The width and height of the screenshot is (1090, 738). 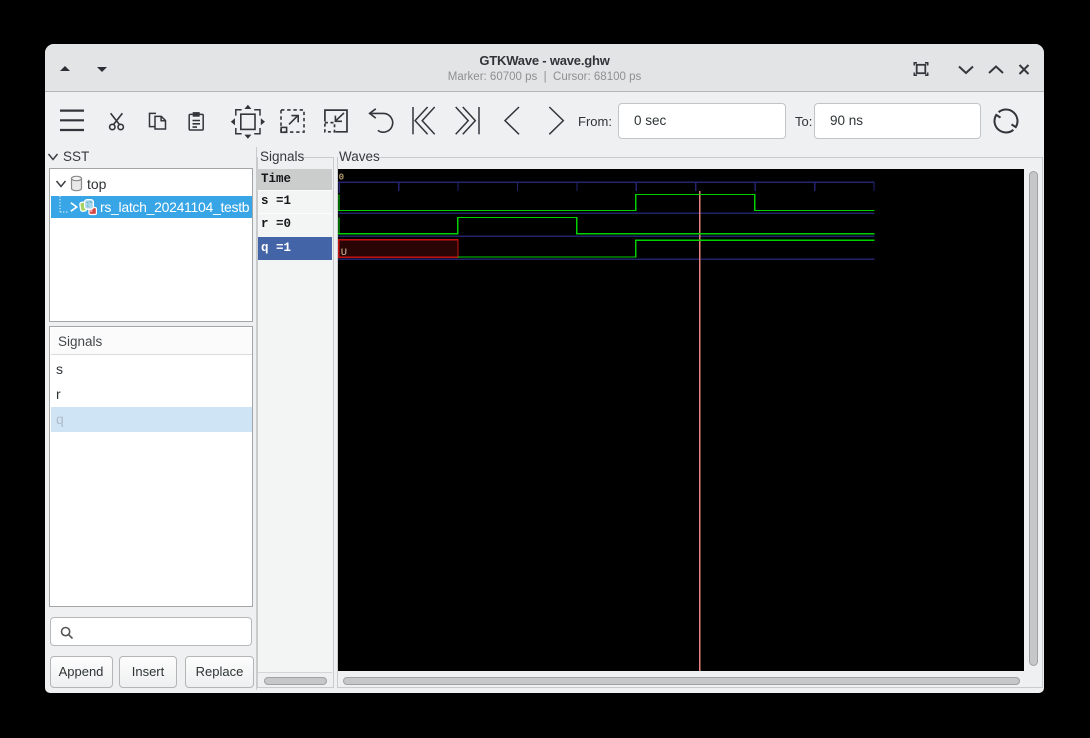 What do you see at coordinates (342, 177) in the screenshot?
I see `svg-text: 0` at bounding box center [342, 177].